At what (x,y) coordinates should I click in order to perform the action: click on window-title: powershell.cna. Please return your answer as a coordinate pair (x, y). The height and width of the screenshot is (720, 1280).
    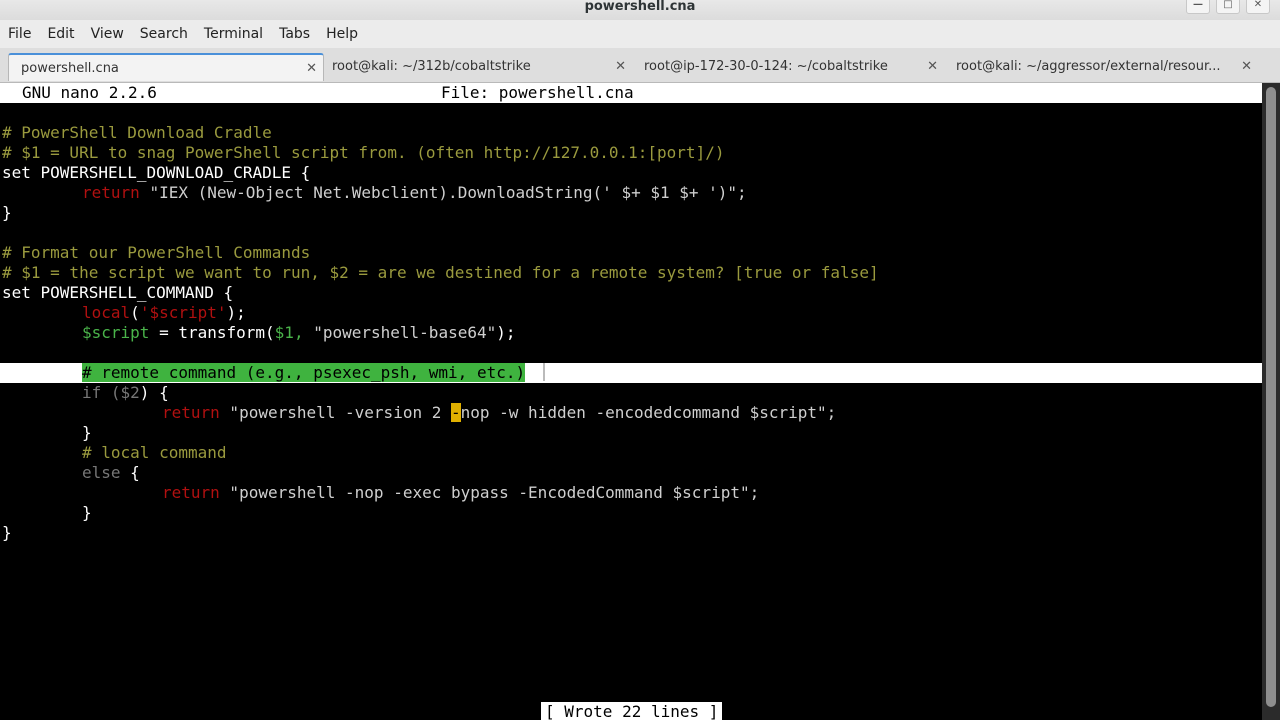
    Looking at the image, I should click on (640, 7).